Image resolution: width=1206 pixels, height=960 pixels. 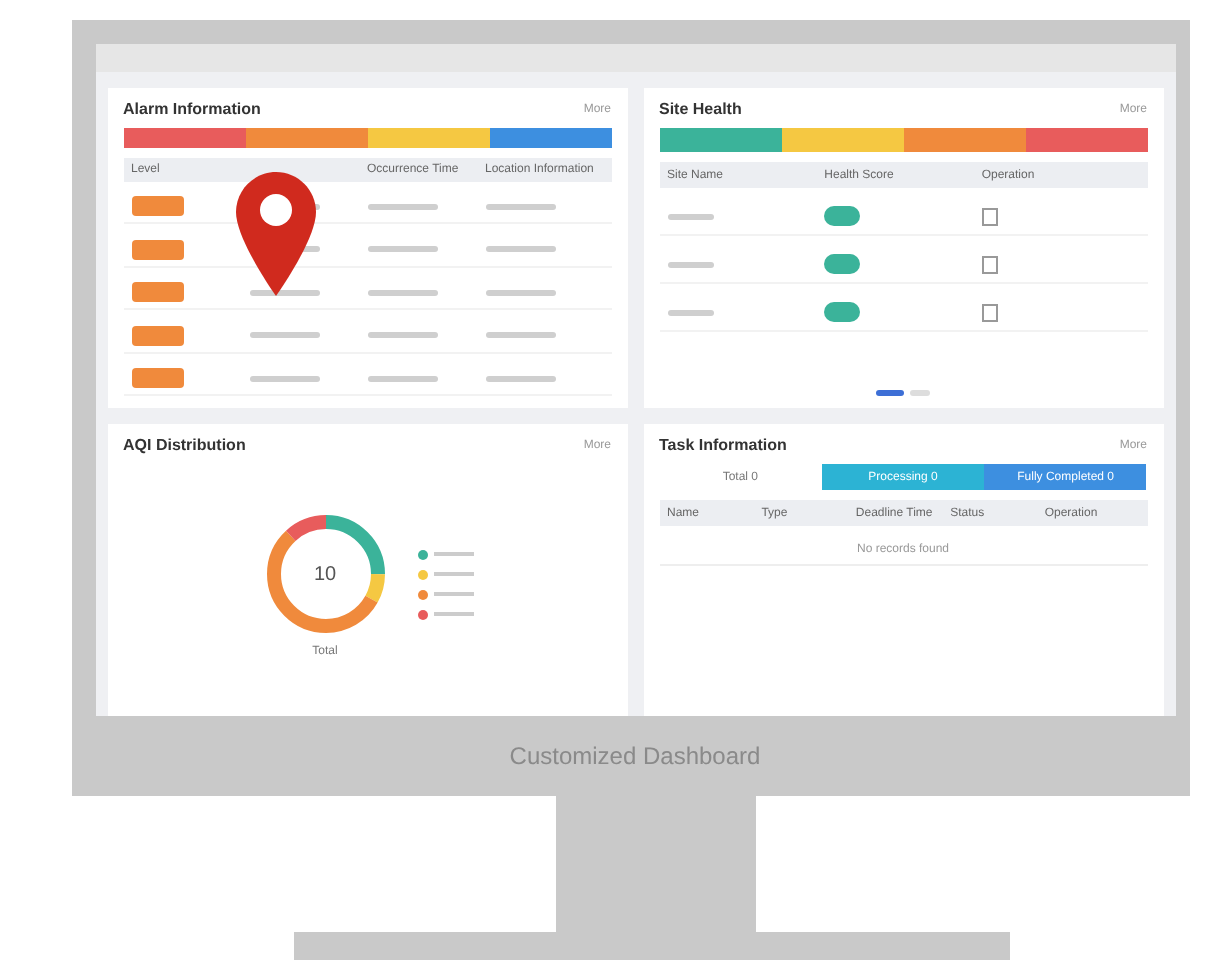 I want to click on level-filter-bar, so click(x=367, y=138).